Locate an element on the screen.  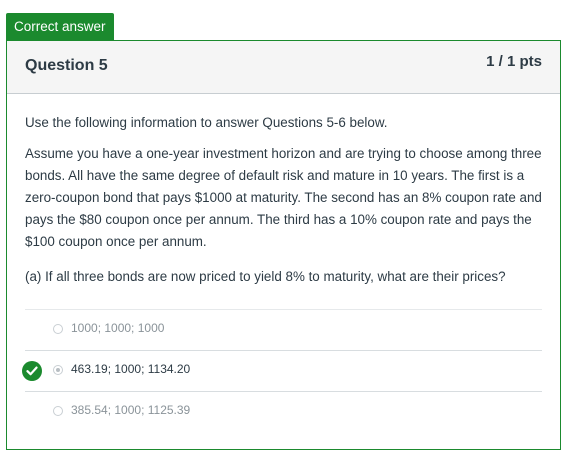
answer-text: 463.19; 1000; 1134.20 is located at coordinates (131, 369).